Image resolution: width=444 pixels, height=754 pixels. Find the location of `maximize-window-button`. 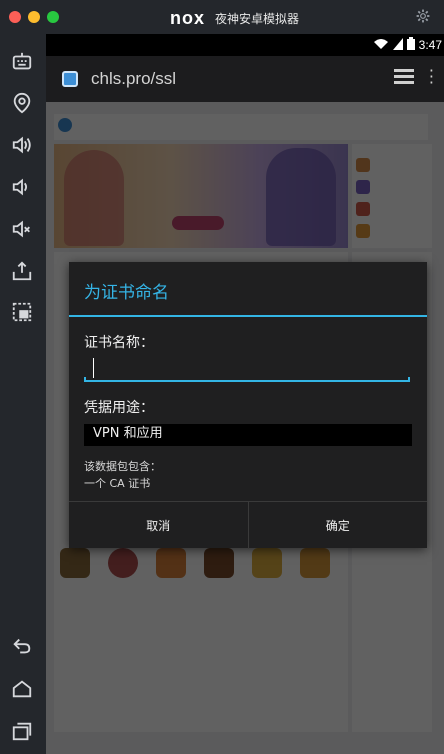

maximize-window-button is located at coordinates (53, 17).